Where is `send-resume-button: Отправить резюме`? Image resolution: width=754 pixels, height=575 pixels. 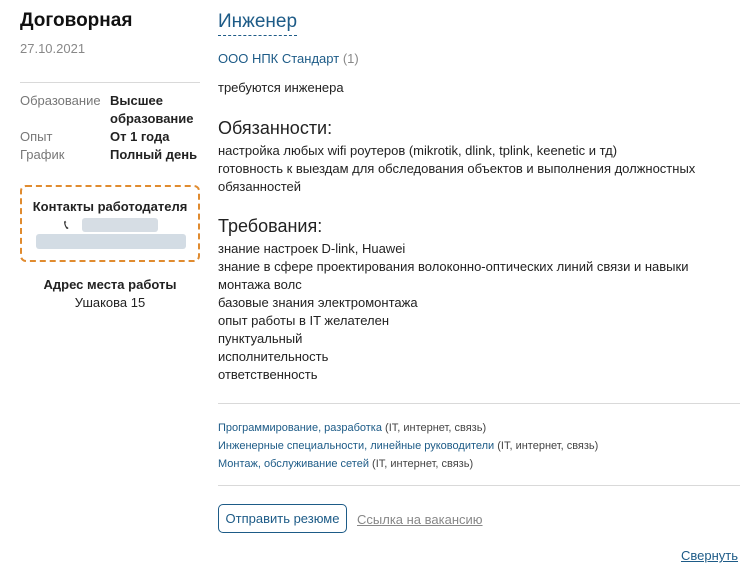
send-resume-button: Отправить резюме is located at coordinates (282, 518).